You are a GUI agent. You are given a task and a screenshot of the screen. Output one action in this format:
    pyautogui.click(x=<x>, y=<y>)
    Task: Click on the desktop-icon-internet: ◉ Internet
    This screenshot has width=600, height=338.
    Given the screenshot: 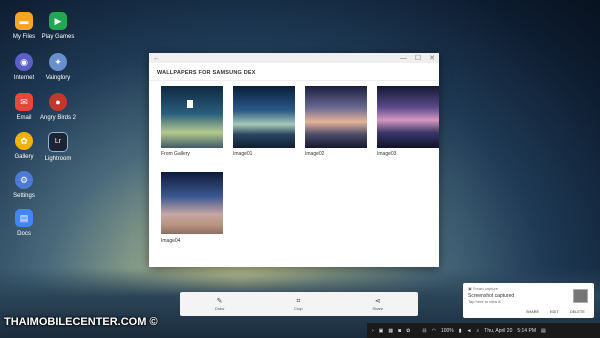 What is the action you would take?
    pyautogui.click(x=24, y=67)
    